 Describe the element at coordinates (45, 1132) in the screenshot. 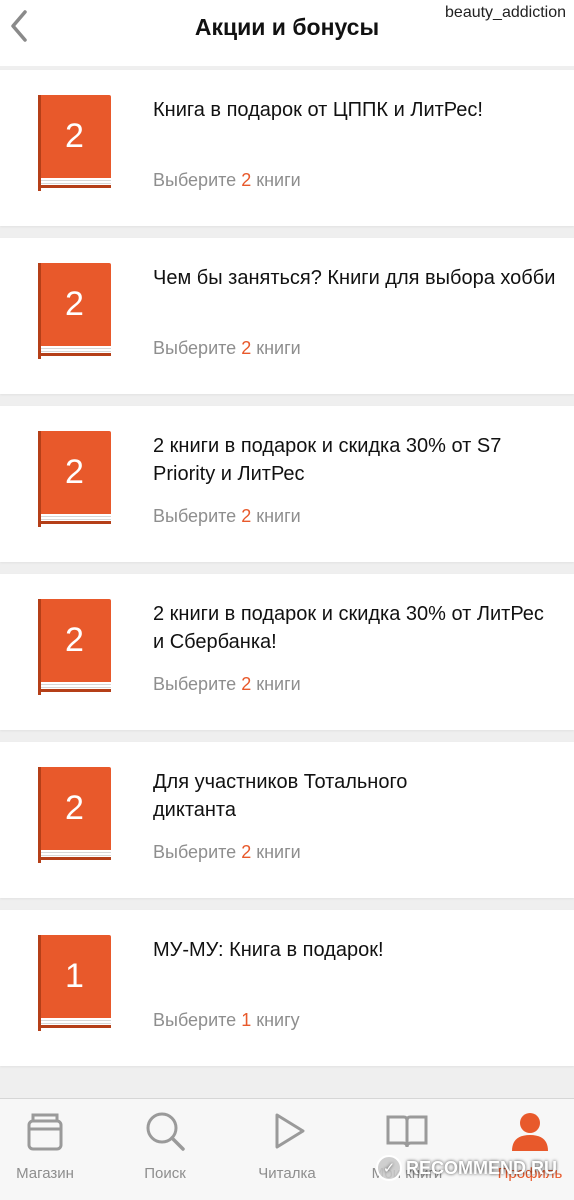

I see `store-icon` at that location.